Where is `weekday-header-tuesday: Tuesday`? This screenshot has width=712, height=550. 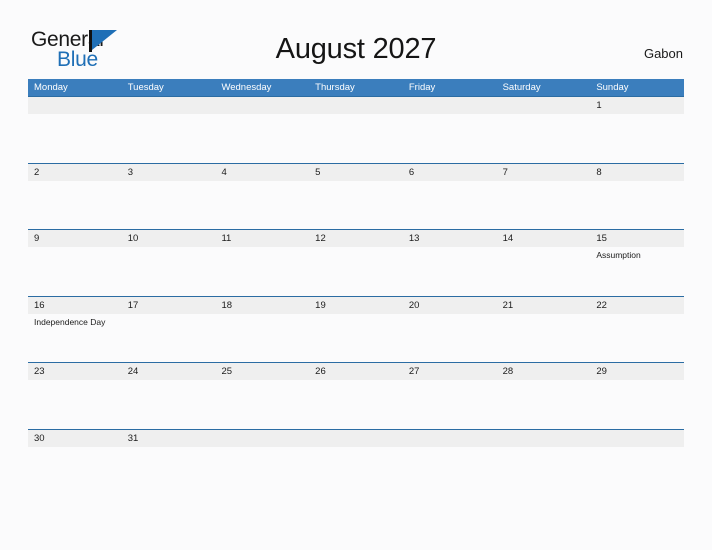
weekday-header-tuesday: Tuesday is located at coordinates (145, 87).